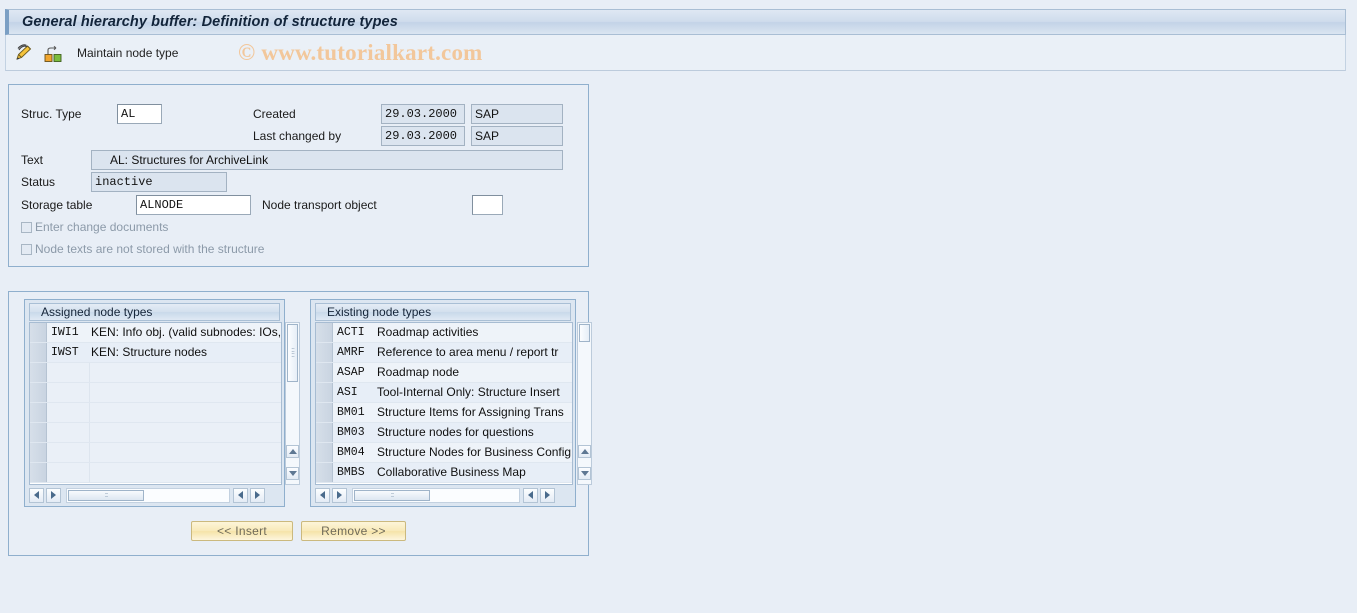 The image size is (1357, 613). Describe the element at coordinates (193, 205) in the screenshot. I see `storage-table-input: ALNODE` at that location.